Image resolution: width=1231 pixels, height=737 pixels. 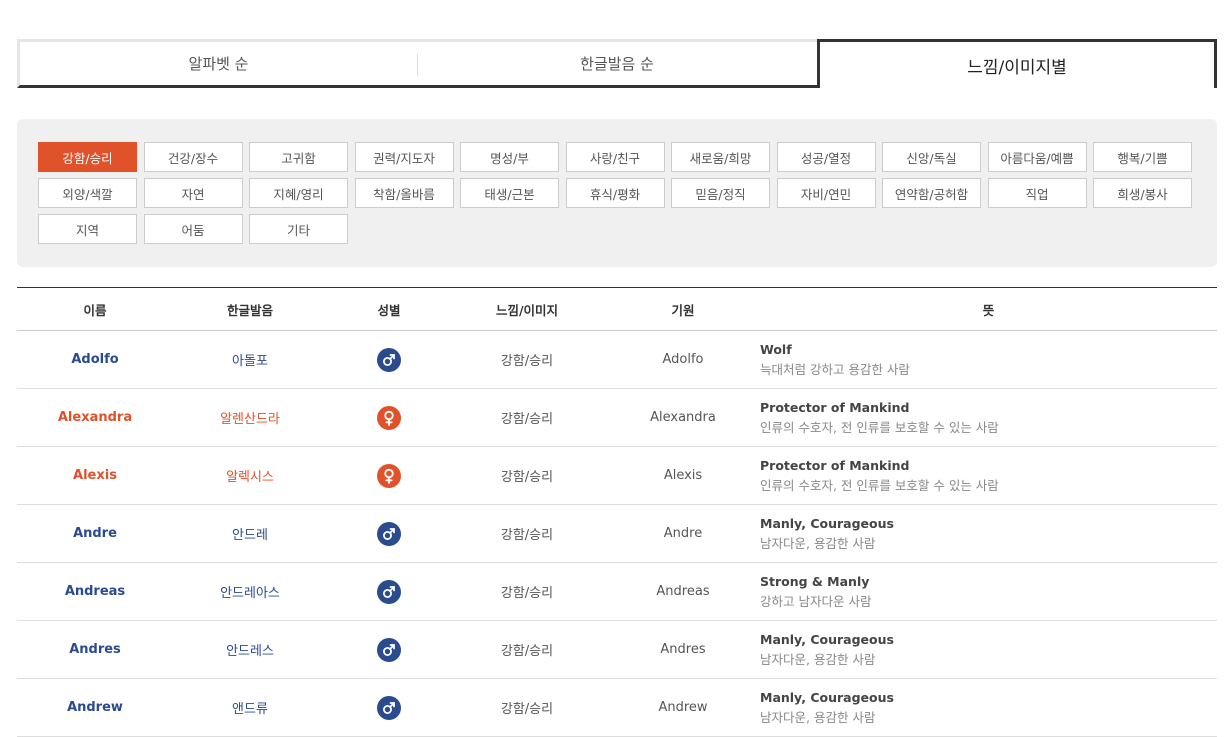 What do you see at coordinates (720, 193) in the screenshot?
I see `category-button: 믿음/정직` at bounding box center [720, 193].